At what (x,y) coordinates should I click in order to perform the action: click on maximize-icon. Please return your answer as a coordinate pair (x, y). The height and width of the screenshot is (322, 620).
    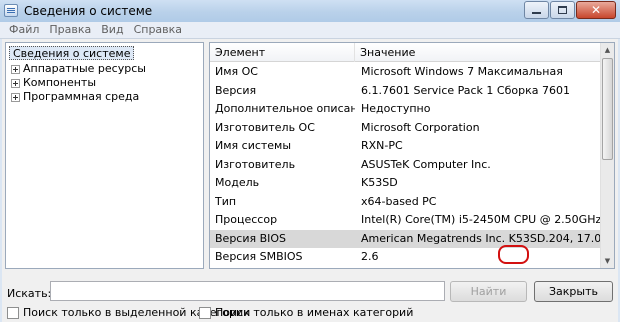
    Looking at the image, I should click on (562, 10).